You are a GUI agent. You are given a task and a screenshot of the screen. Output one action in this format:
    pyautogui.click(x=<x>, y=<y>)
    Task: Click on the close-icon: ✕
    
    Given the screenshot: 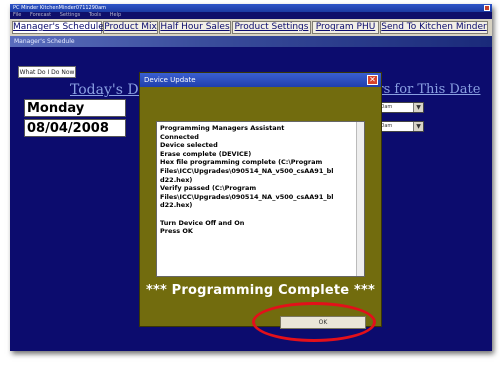 What is the action you would take?
    pyautogui.click(x=372, y=80)
    